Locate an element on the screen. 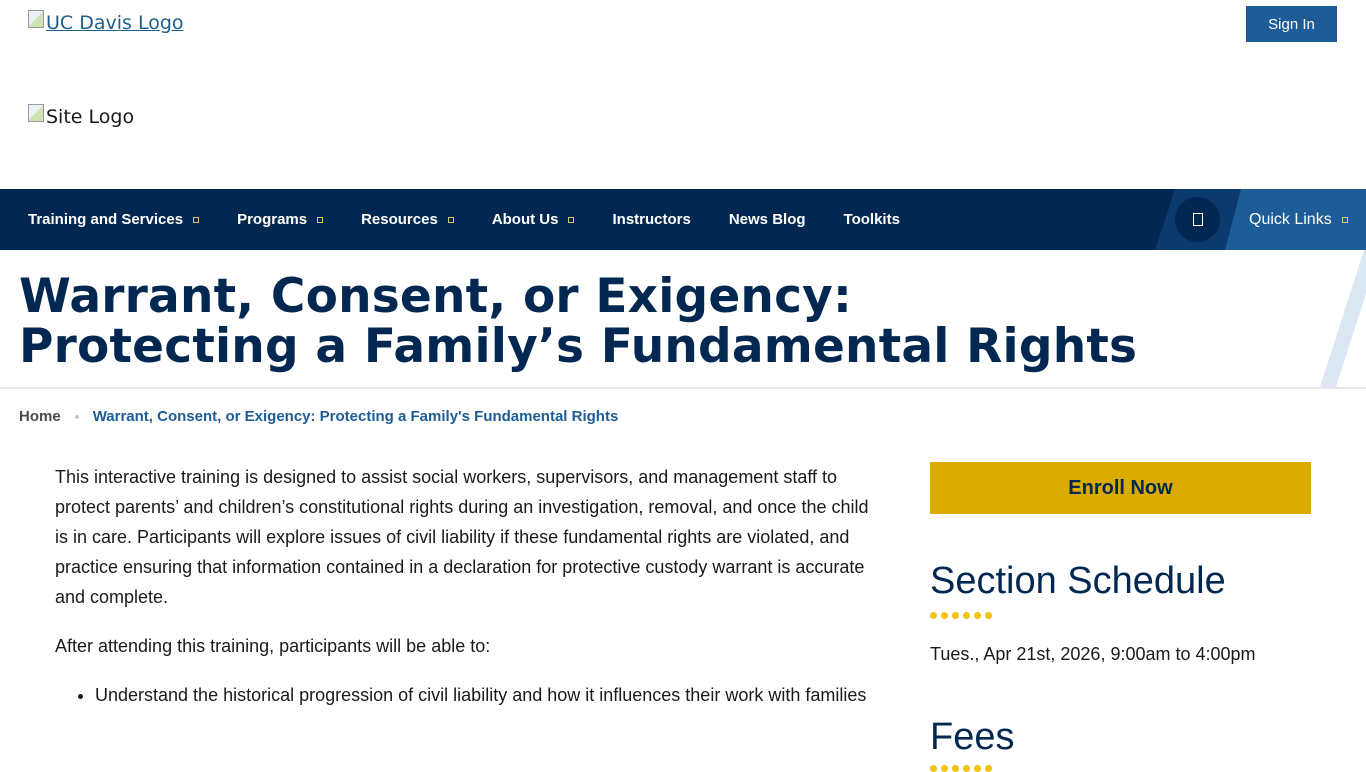  site-logo-alt: Site Logo is located at coordinates (90, 117).